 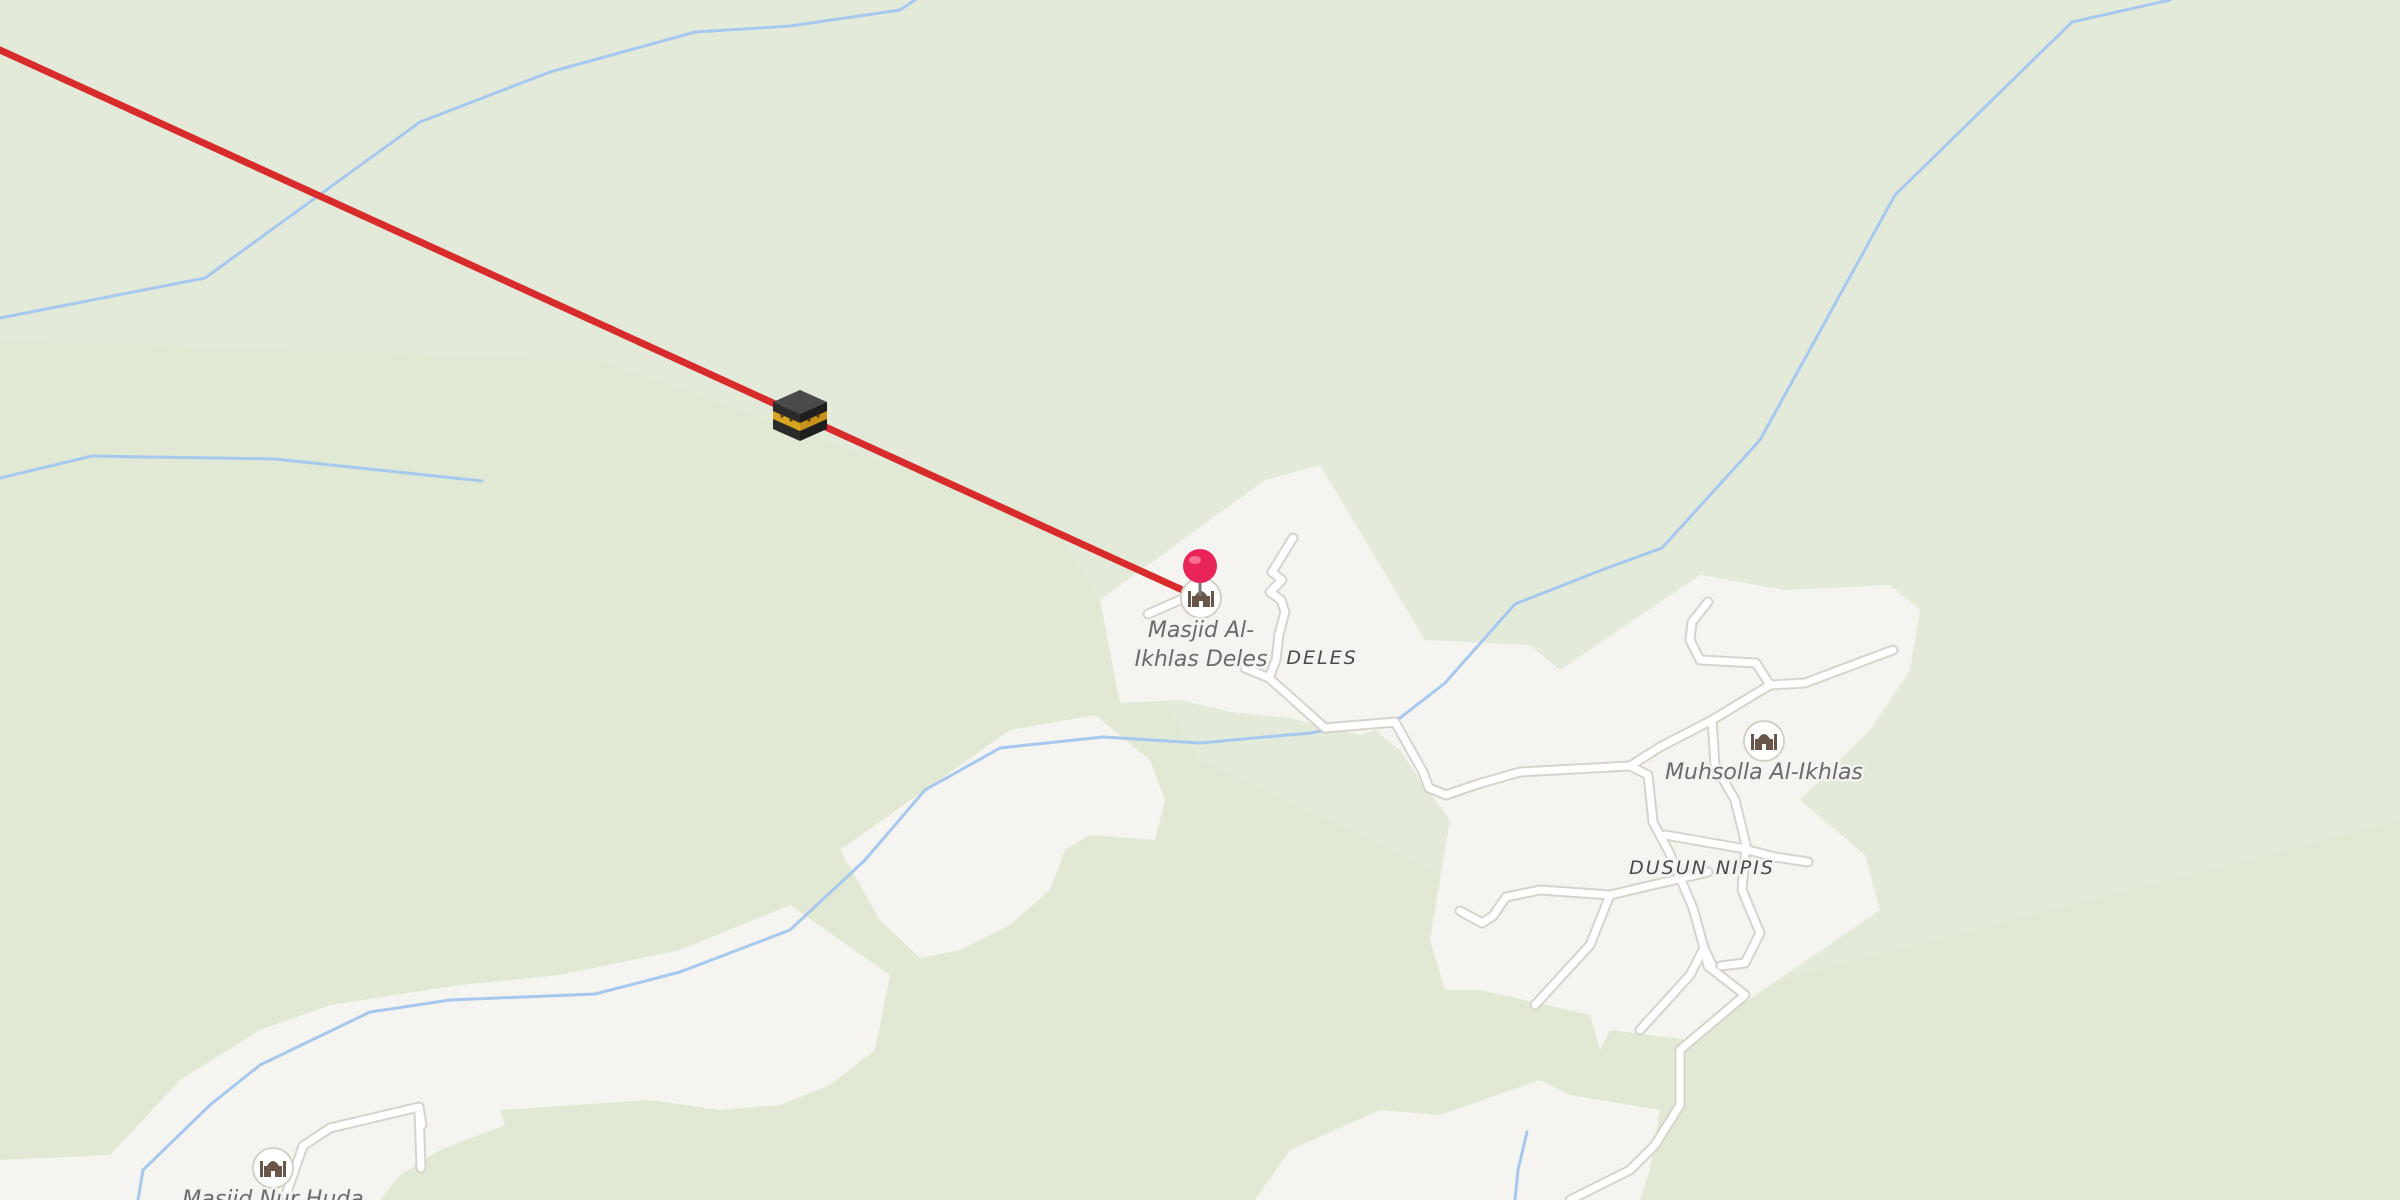 What do you see at coordinates (1321, 658) in the screenshot?
I see `place-label-deles: DELES` at bounding box center [1321, 658].